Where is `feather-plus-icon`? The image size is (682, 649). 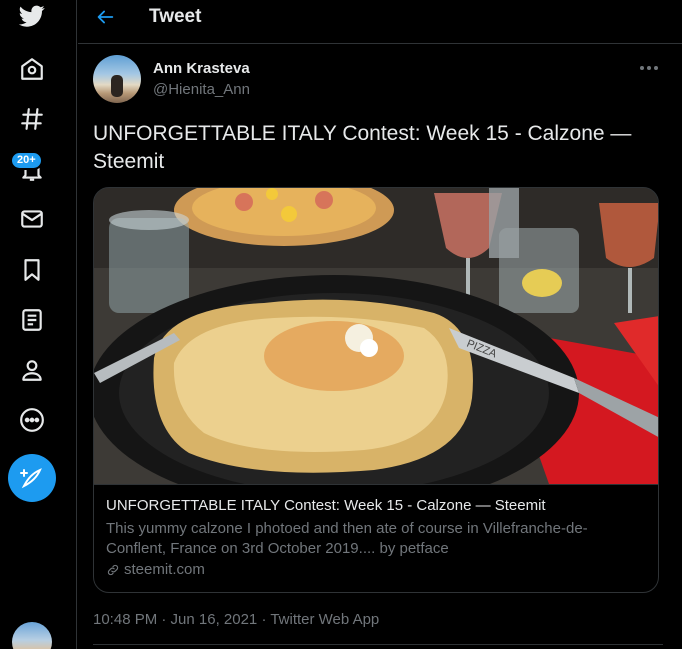
feather-plus-icon is located at coordinates (31, 478).